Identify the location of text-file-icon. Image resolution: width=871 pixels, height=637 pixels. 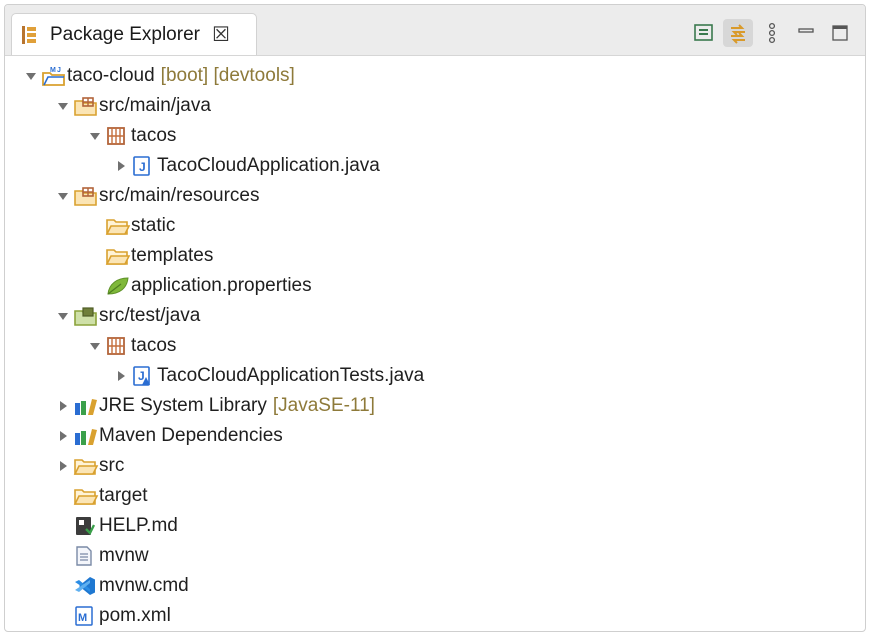
(86, 556).